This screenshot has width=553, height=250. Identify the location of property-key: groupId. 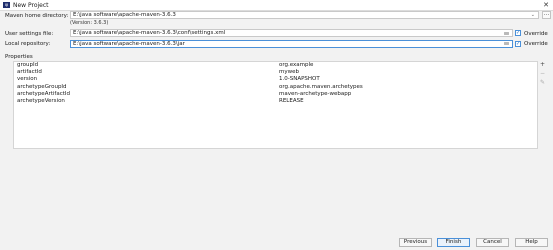
(28, 65).